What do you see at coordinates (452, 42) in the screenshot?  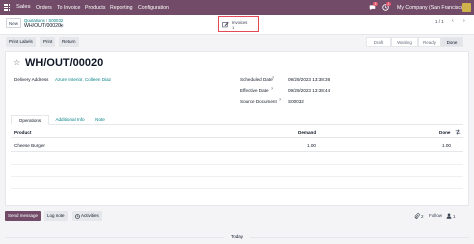 I see `status-done: Done` at bounding box center [452, 42].